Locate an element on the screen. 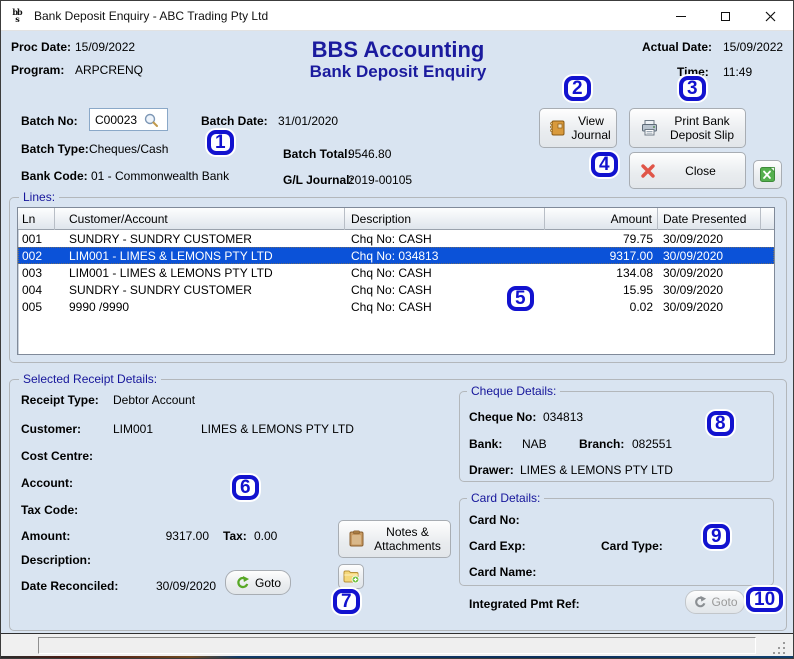 The width and height of the screenshot is (794, 659). actual-date-label: Actual Date: is located at coordinates (677, 47).